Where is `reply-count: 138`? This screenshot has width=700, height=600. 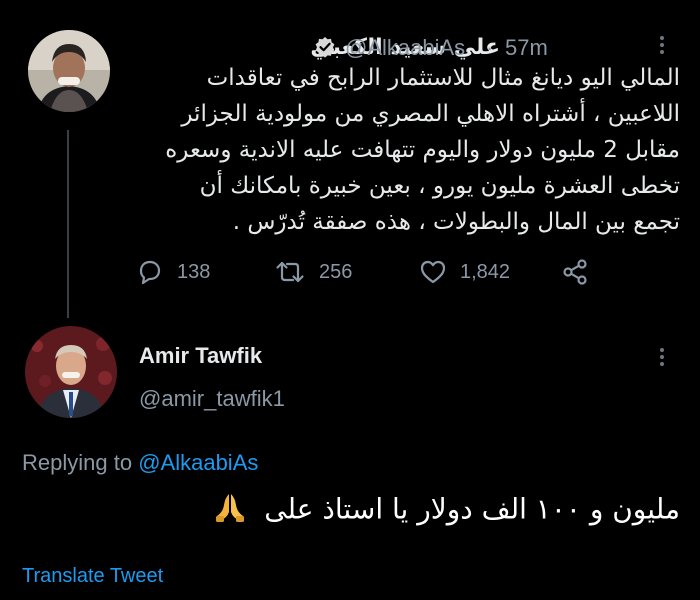 reply-count: 138 is located at coordinates (194, 271).